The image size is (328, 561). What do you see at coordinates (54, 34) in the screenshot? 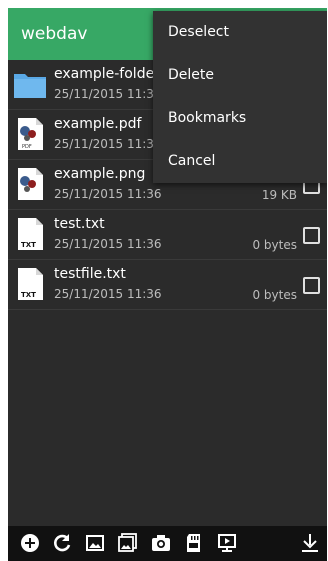
I see `app-title: webdav` at bounding box center [54, 34].